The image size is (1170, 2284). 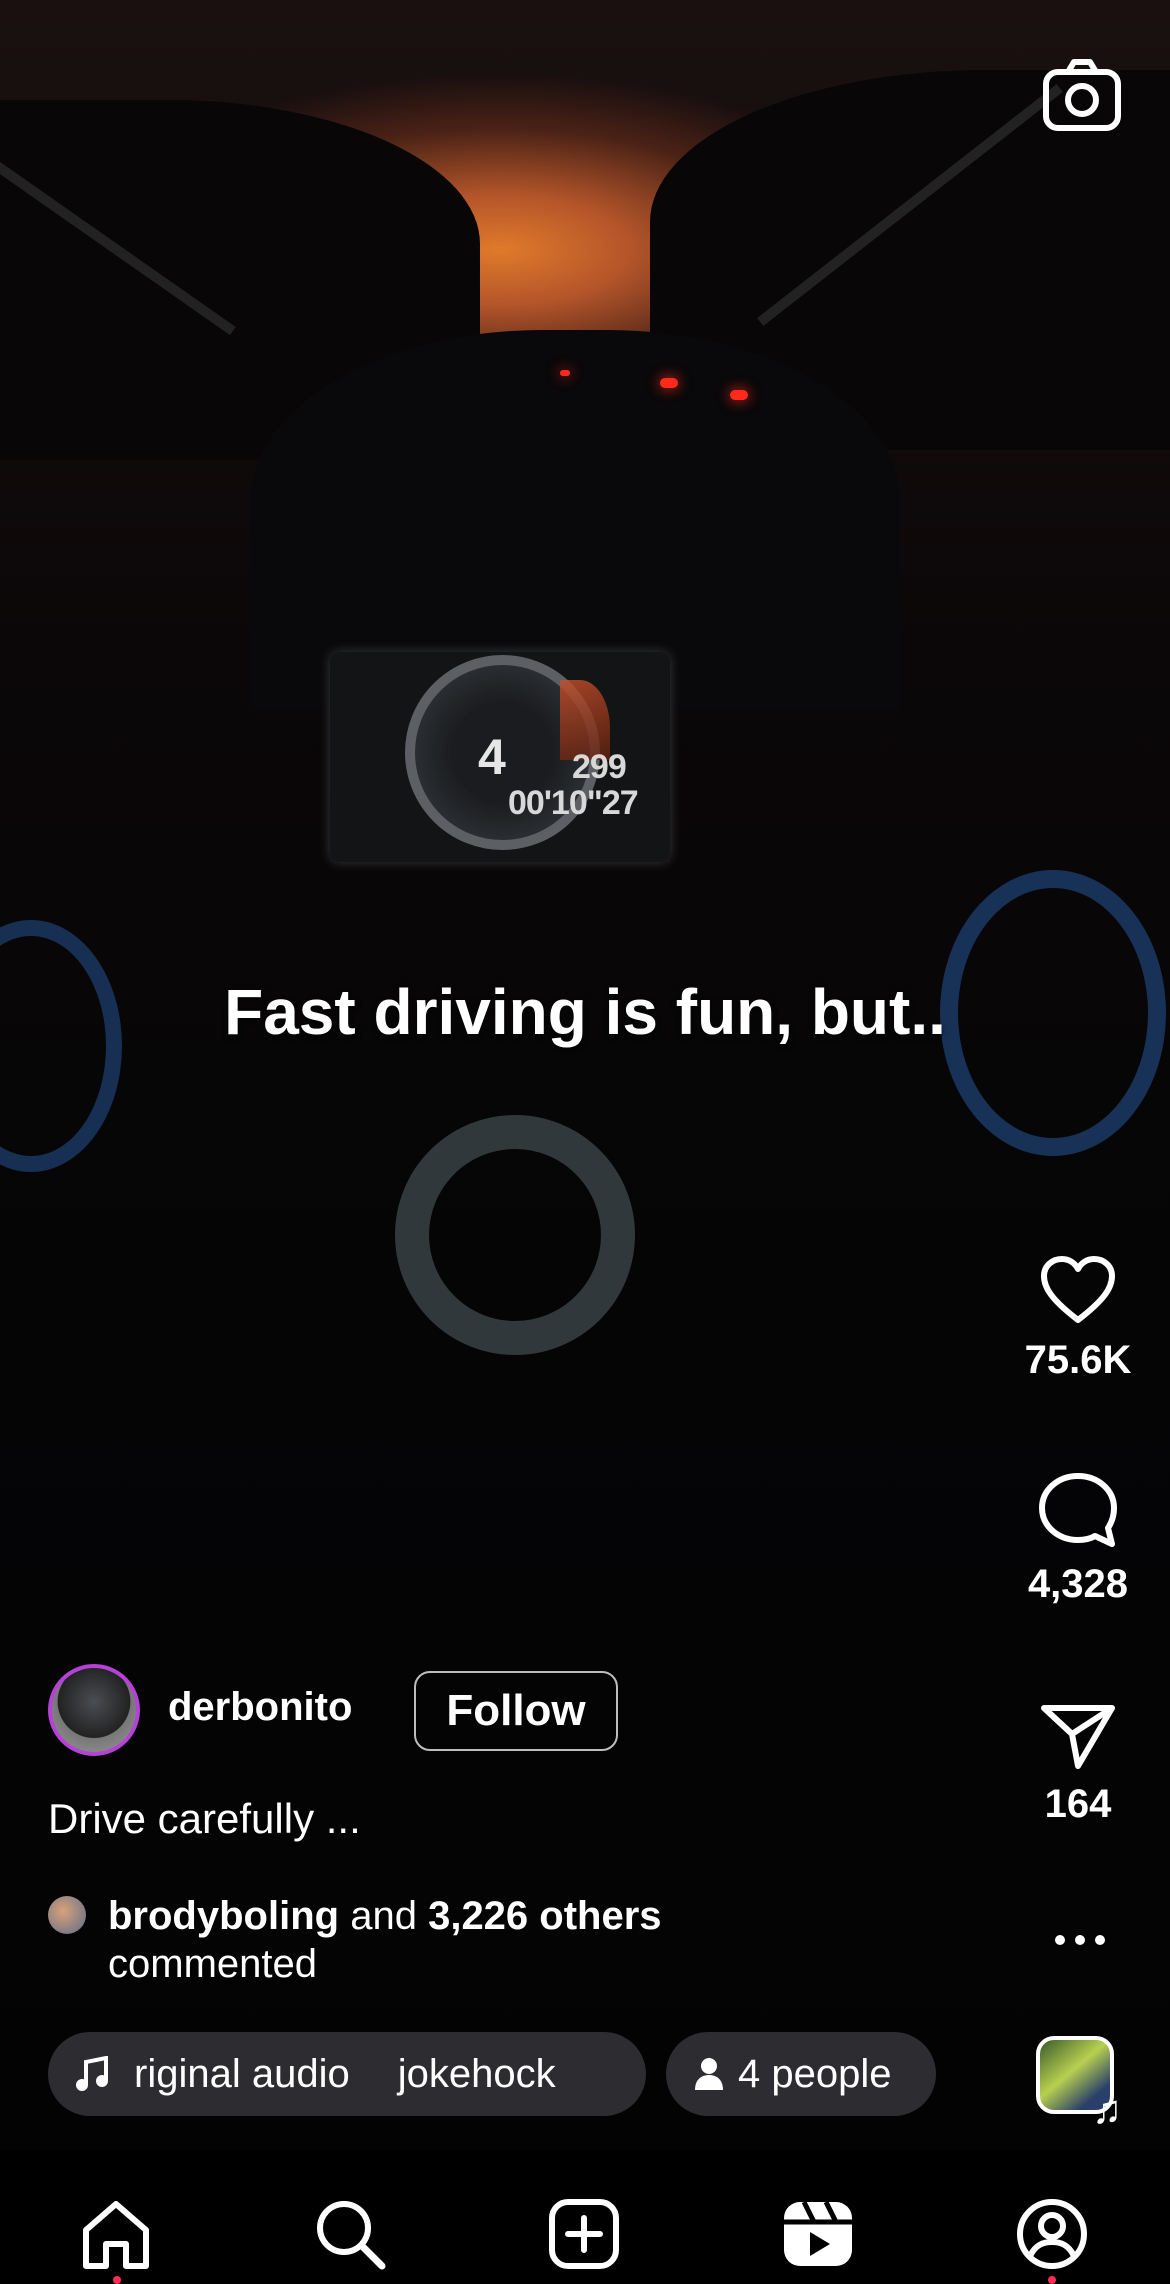 I want to click on dash-speed: 299, so click(x=599, y=767).